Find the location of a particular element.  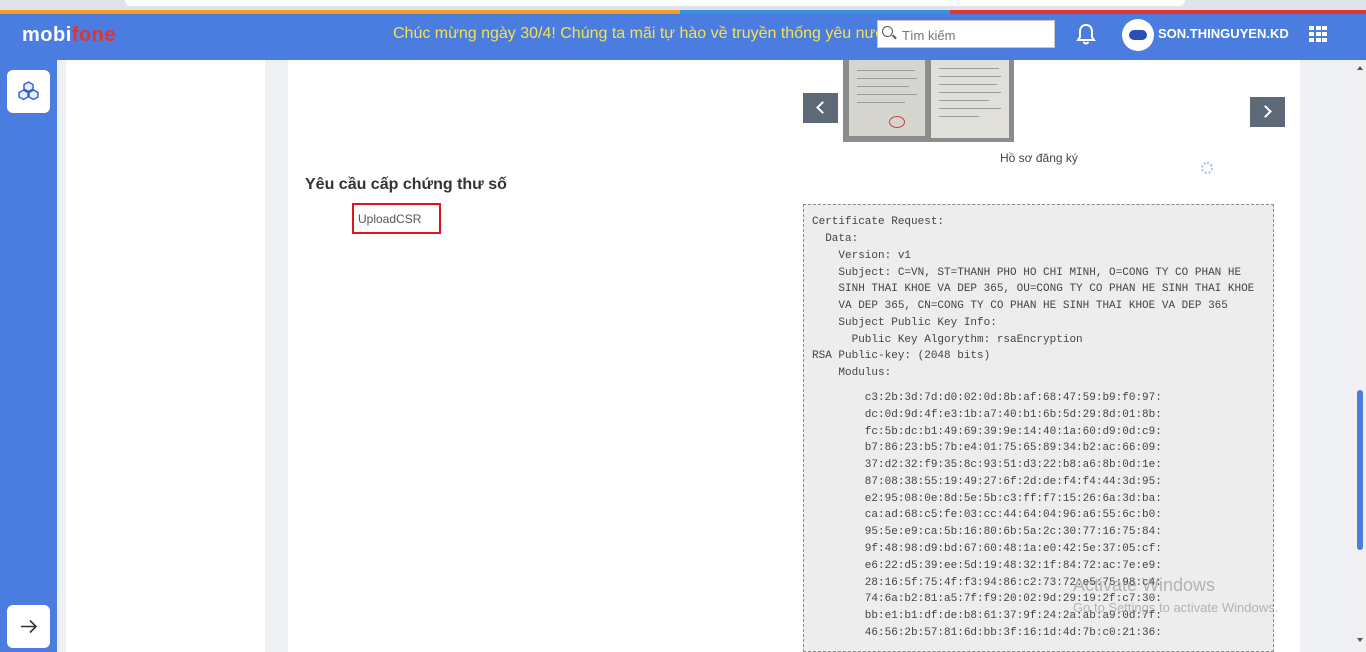

browser-strip is located at coordinates (683, 5).